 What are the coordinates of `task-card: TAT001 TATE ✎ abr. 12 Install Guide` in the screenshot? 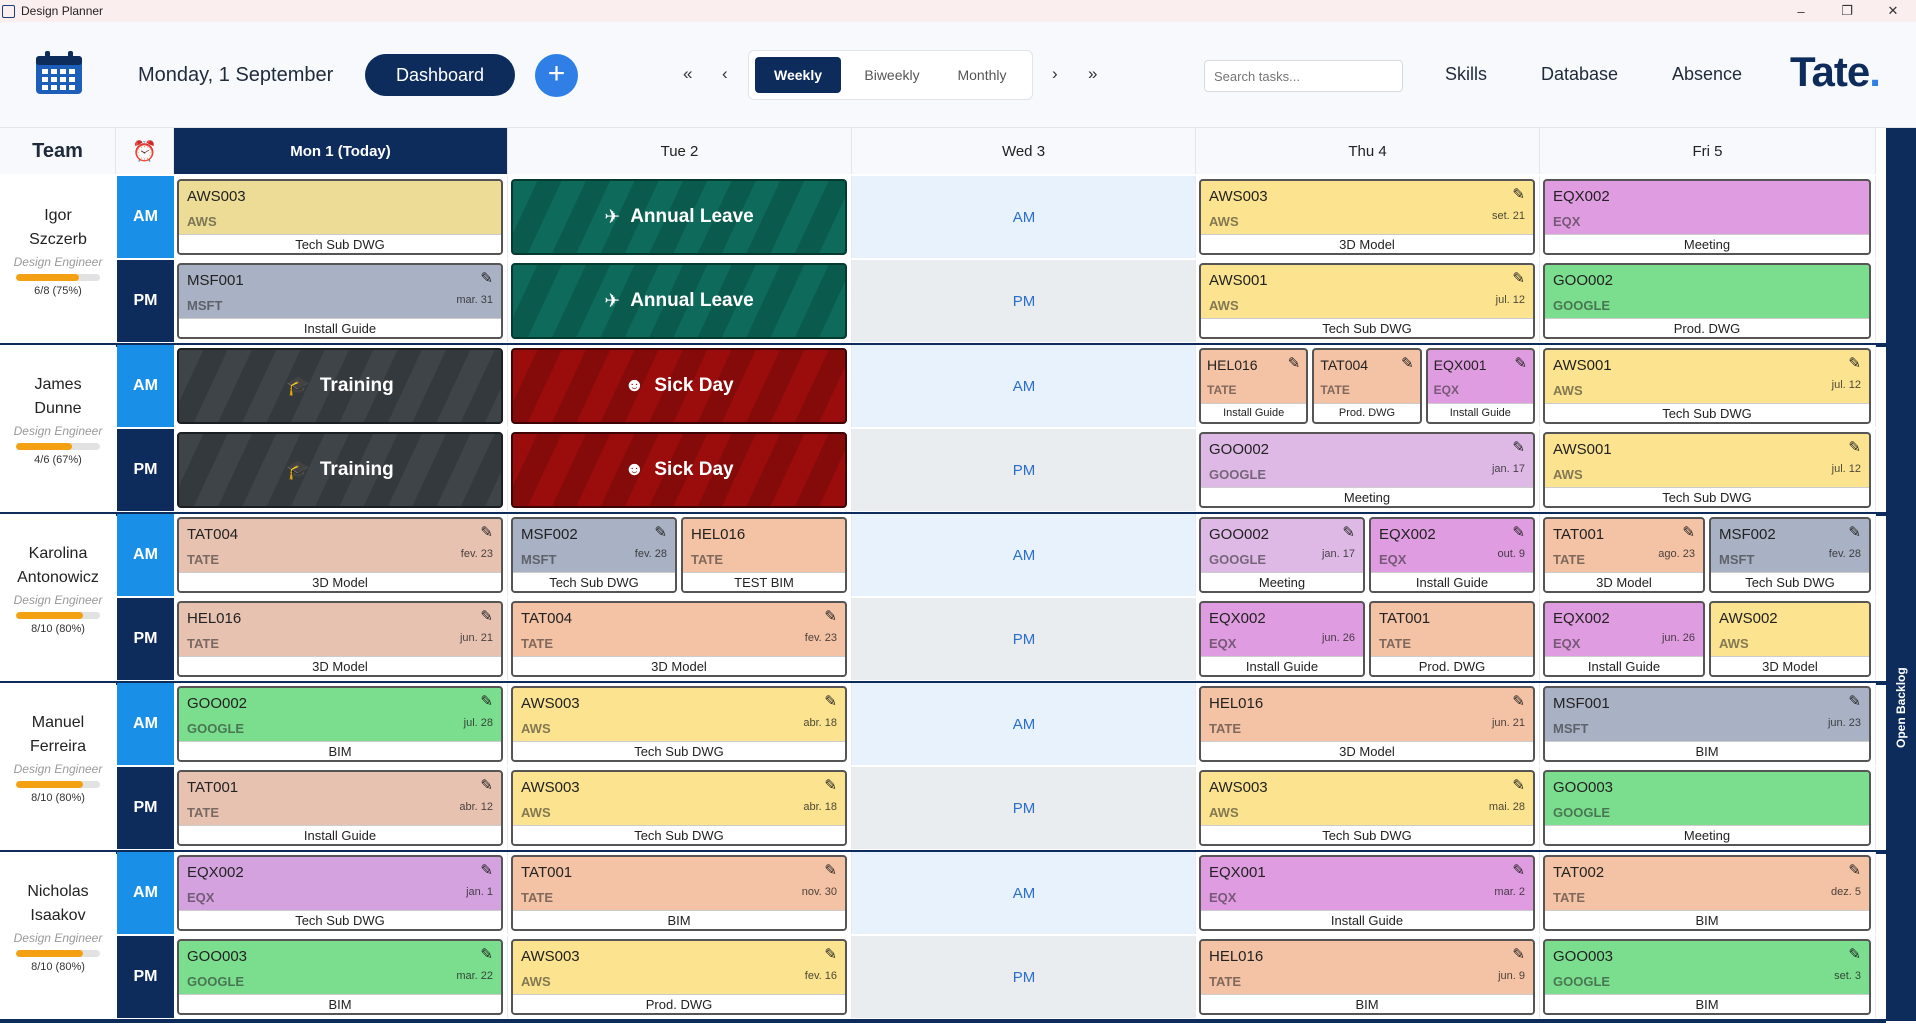 It's located at (340, 808).